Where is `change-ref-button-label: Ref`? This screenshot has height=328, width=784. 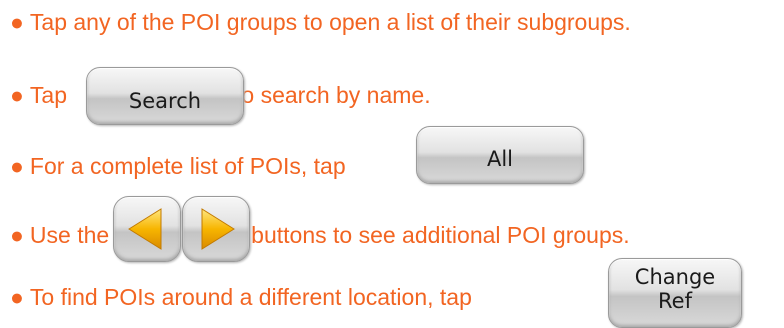
change-ref-button-label: Ref is located at coordinates (675, 301).